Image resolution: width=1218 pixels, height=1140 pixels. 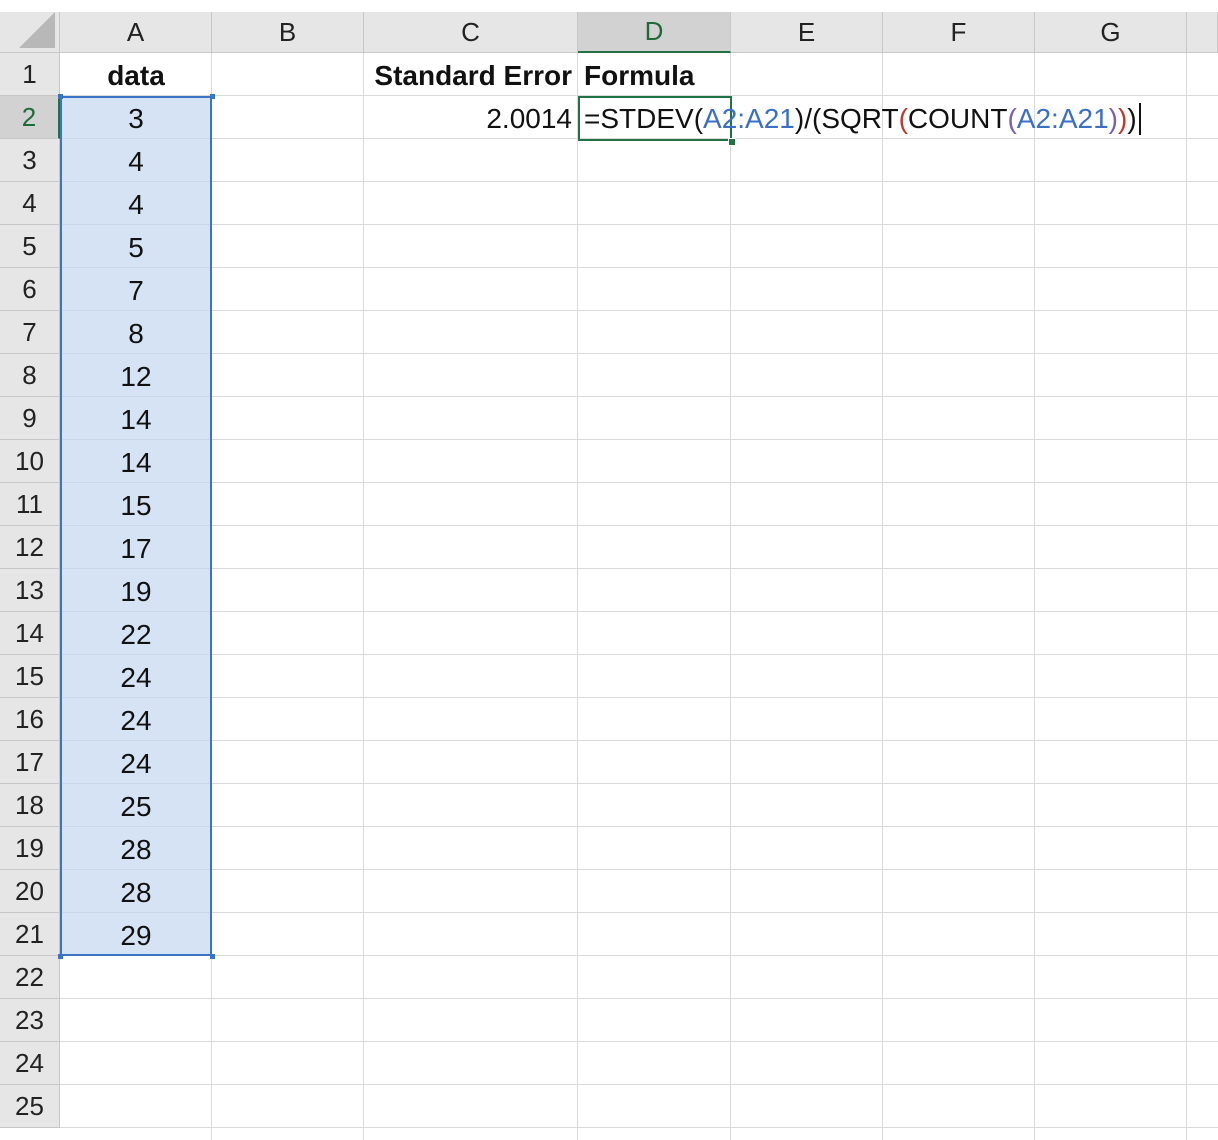 I want to click on column-header-partial, so click(x=1202, y=32).